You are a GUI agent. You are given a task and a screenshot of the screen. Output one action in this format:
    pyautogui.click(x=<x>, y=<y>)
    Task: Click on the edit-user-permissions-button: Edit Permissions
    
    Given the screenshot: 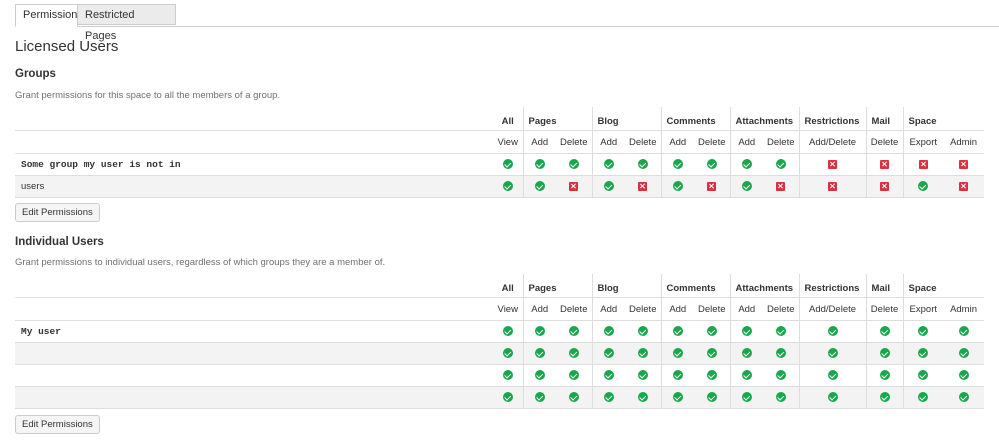 What is the action you would take?
    pyautogui.click(x=57, y=424)
    